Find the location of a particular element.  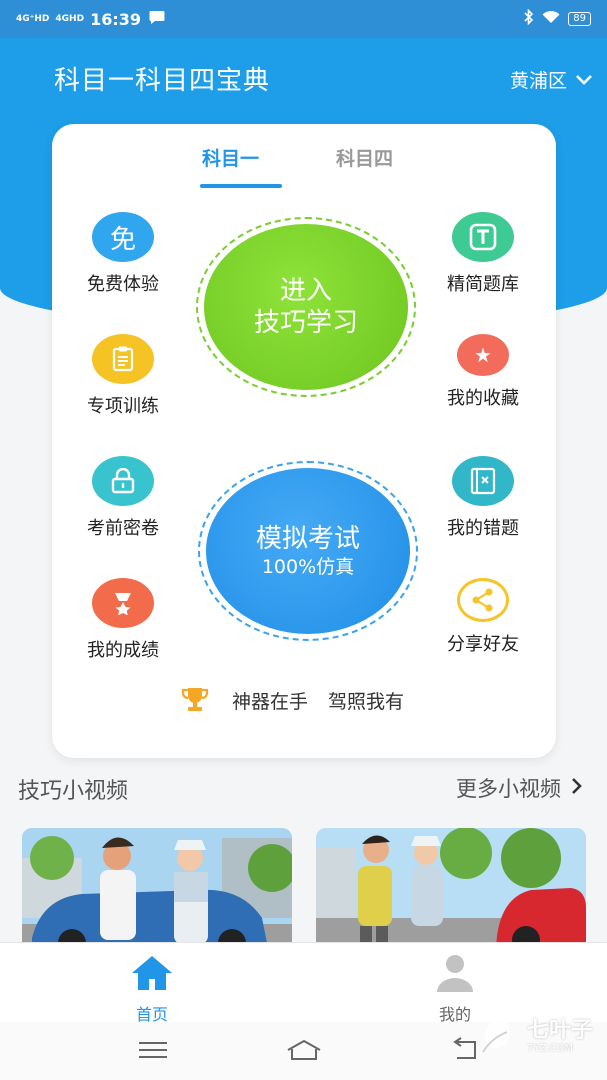

my-favorites-button: ★ 我的收藏 is located at coordinates (483, 372).